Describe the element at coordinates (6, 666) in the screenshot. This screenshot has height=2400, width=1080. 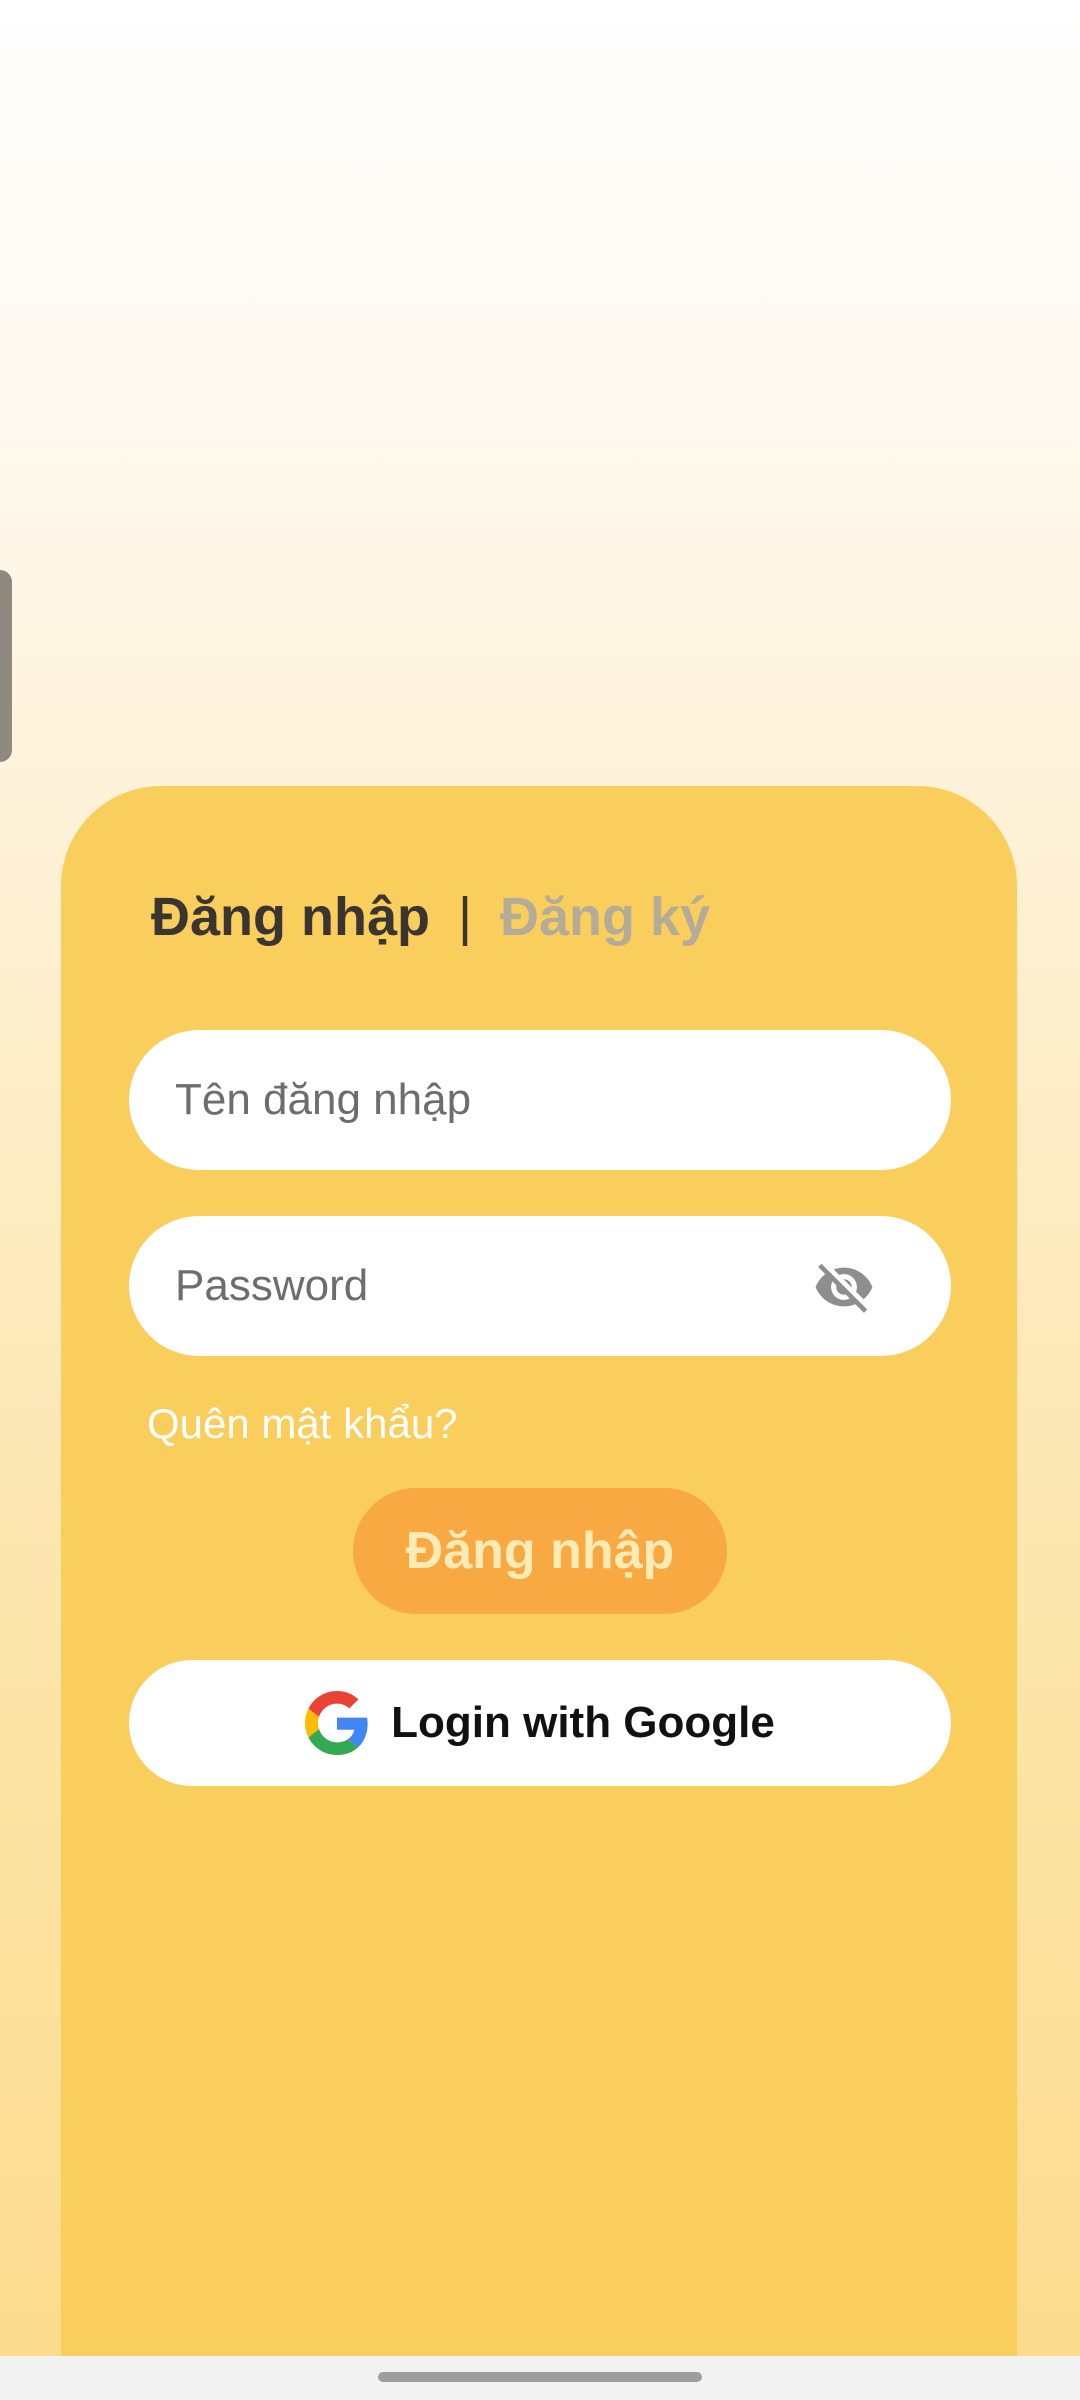
I see `side-edge-handle` at that location.